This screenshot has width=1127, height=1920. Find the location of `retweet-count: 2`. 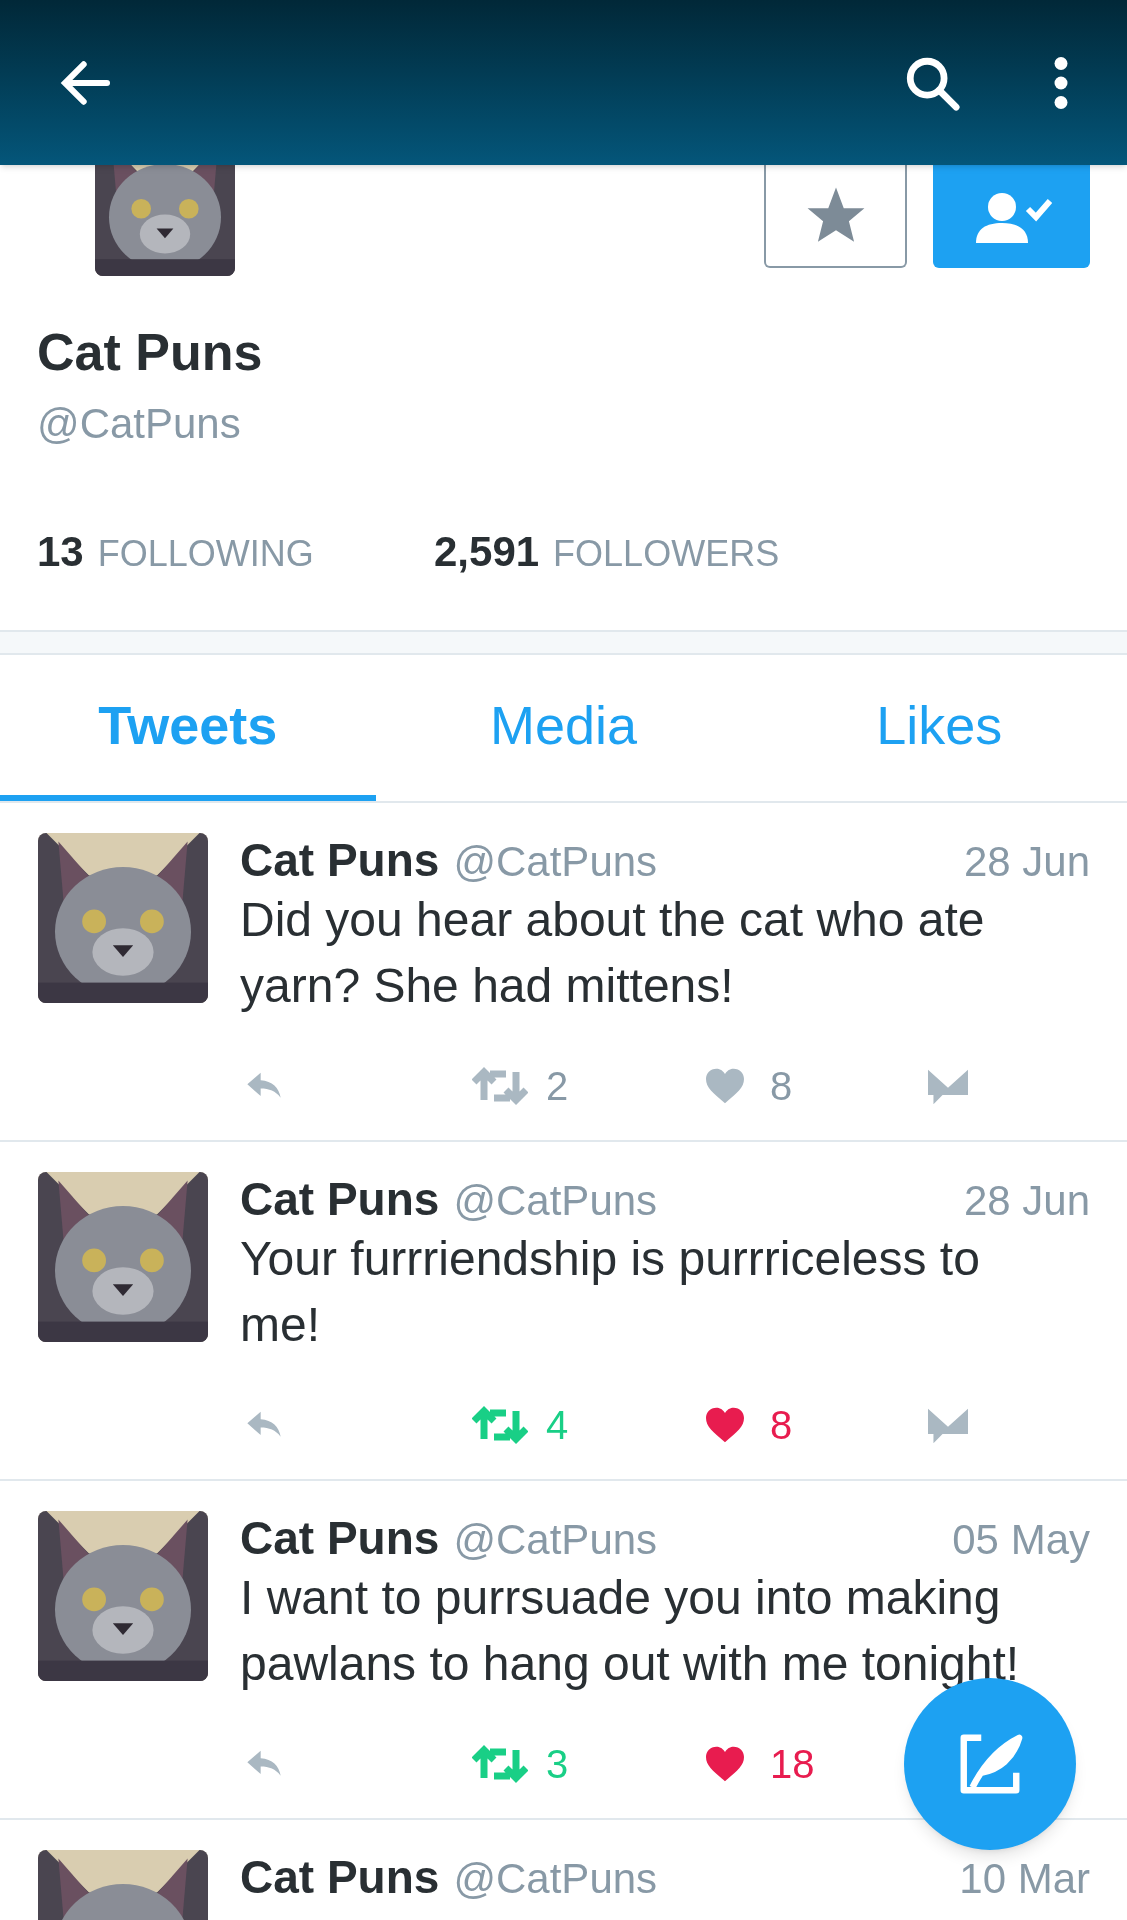

retweet-count: 2 is located at coordinates (557, 1086).